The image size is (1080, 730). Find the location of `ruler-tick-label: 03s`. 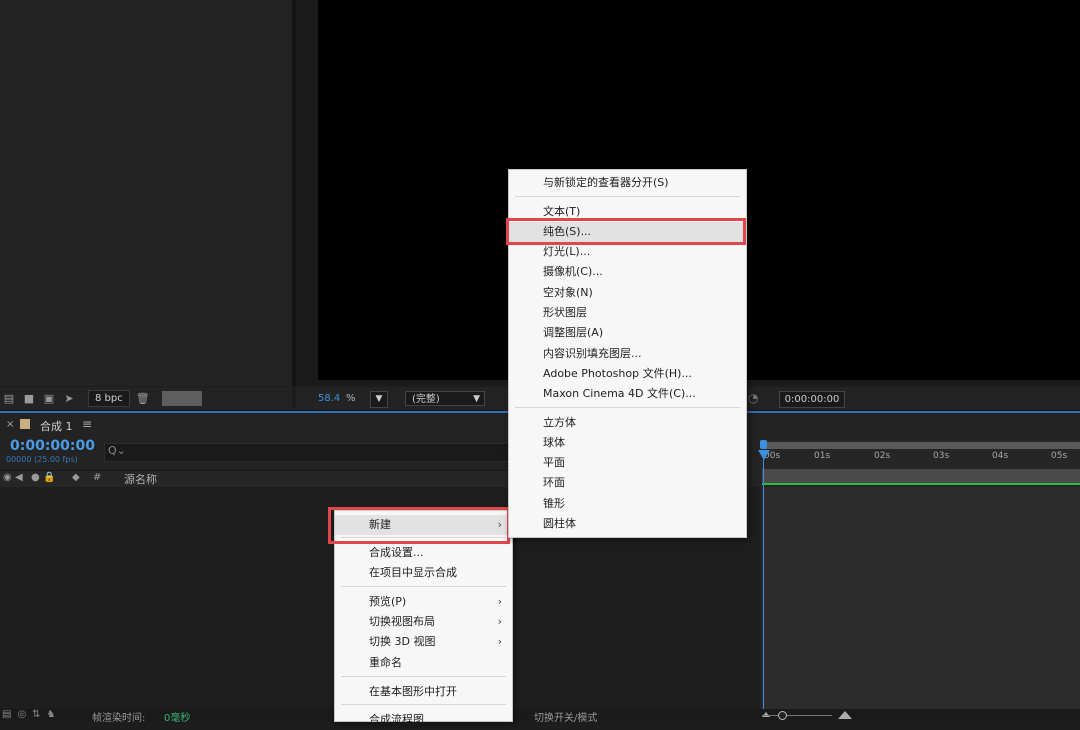

ruler-tick-label: 03s is located at coordinates (941, 456).